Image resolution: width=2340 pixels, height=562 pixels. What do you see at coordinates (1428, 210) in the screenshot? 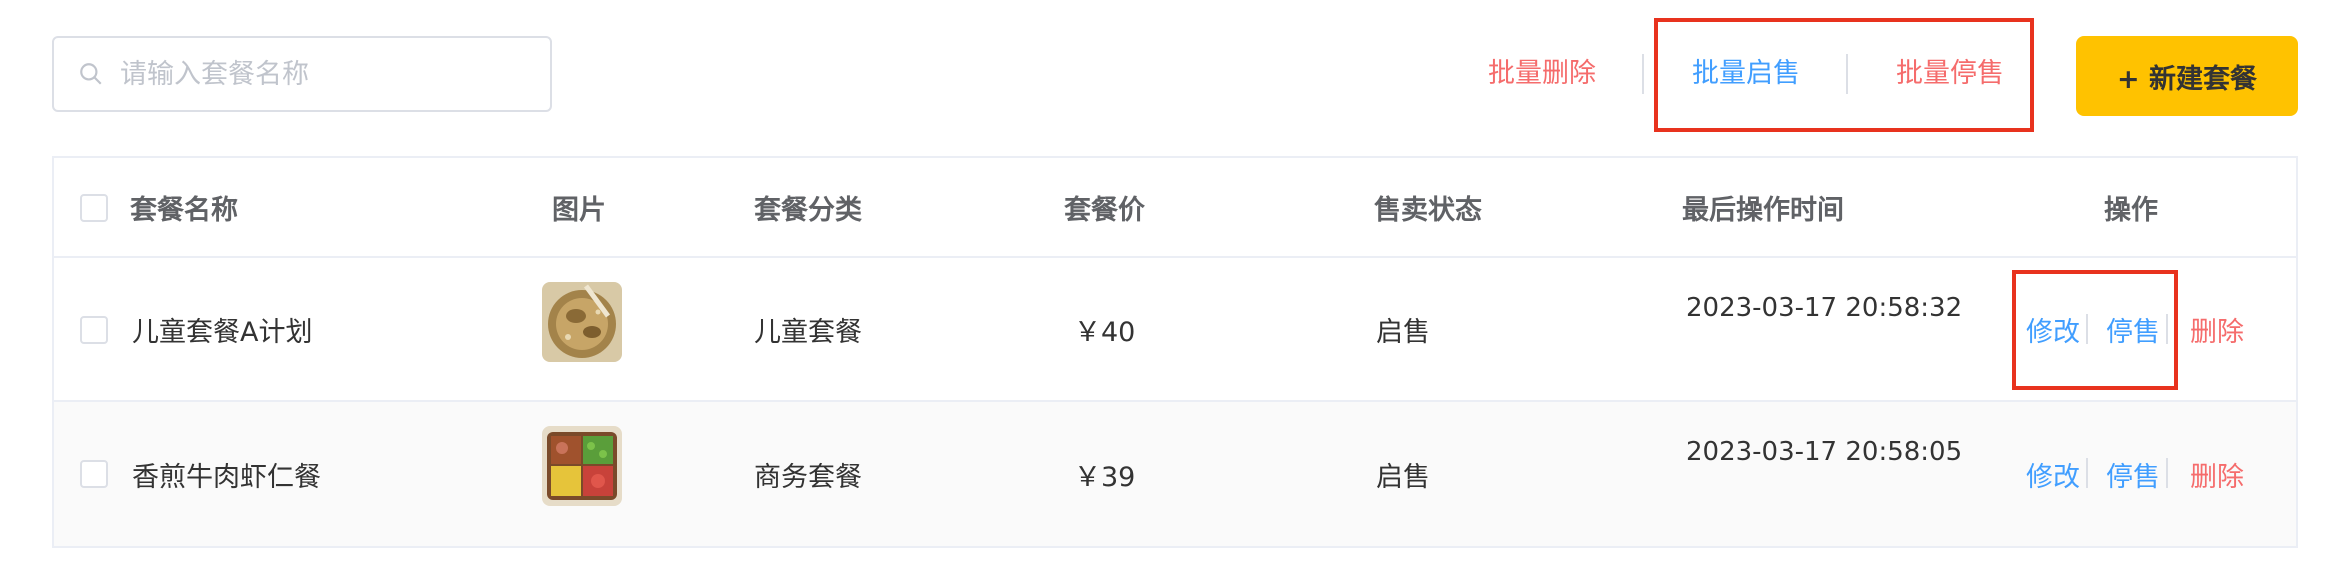
I see `header-status: 售卖状态` at bounding box center [1428, 210].